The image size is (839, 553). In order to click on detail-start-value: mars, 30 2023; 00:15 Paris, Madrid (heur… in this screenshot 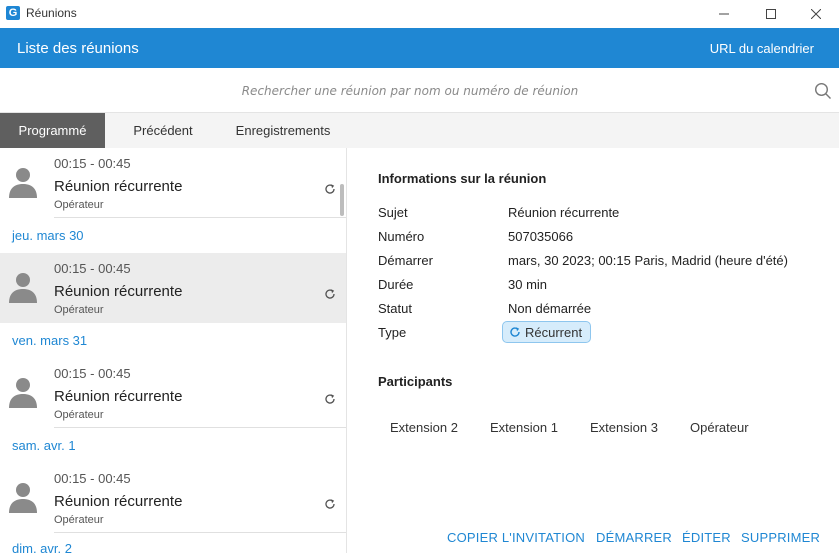, I will do `click(648, 260)`.